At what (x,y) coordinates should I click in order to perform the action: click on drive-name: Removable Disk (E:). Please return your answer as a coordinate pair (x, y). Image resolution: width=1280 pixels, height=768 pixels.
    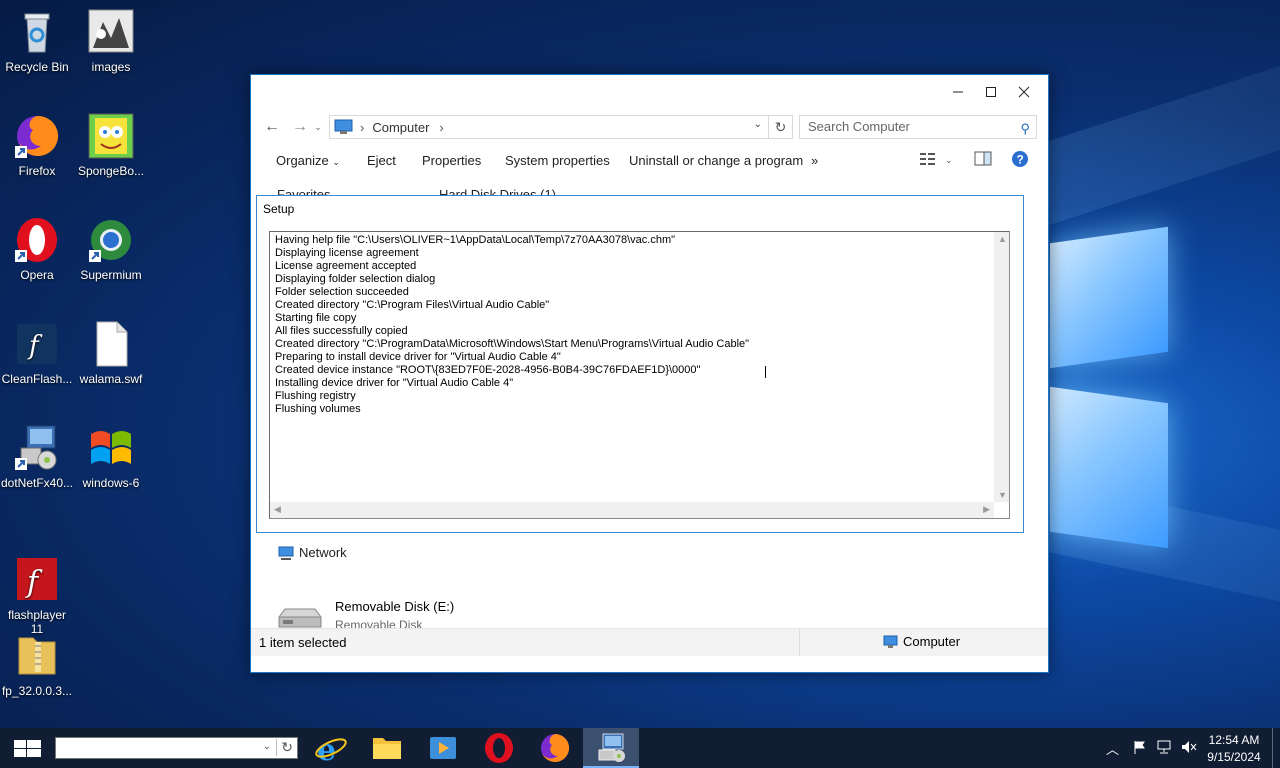
    Looking at the image, I should click on (395, 606).